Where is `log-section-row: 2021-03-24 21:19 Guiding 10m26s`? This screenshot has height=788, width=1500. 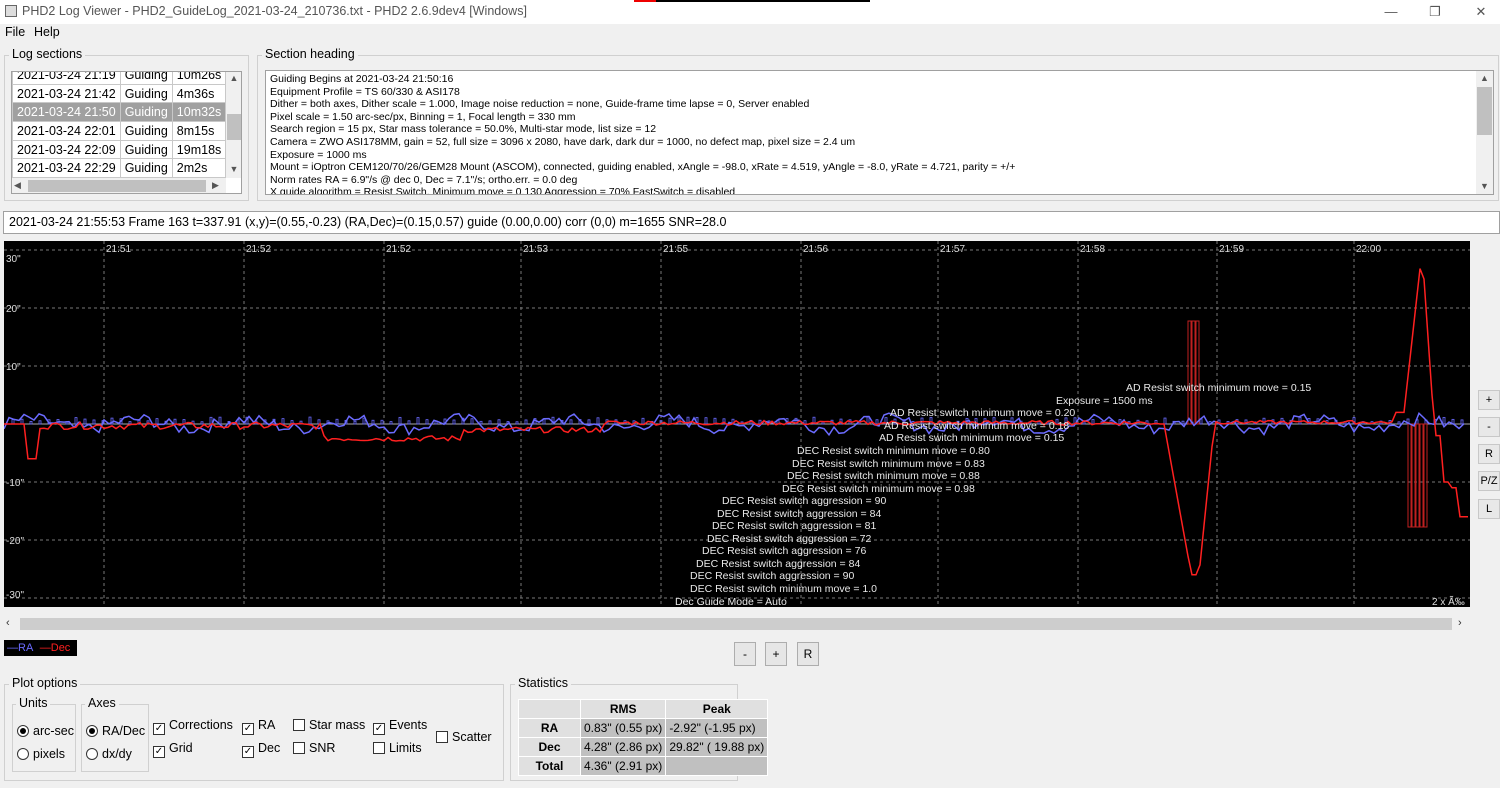 log-section-row: 2021-03-24 21:19 Guiding 10m26s is located at coordinates (119, 78).